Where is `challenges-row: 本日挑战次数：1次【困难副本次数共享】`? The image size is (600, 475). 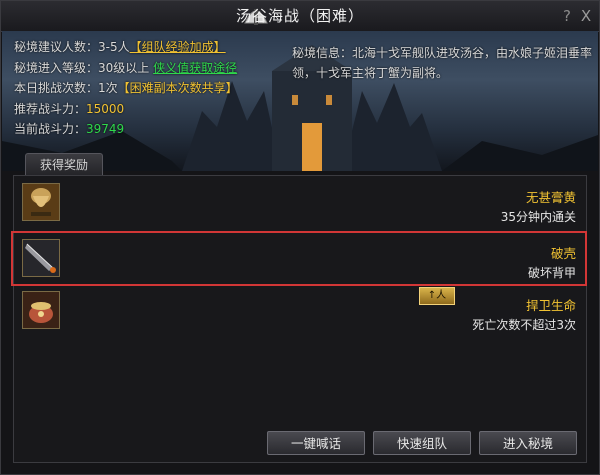 challenges-row: 本日挑战次数：1次【困难副本次数共享】 is located at coordinates (126, 88).